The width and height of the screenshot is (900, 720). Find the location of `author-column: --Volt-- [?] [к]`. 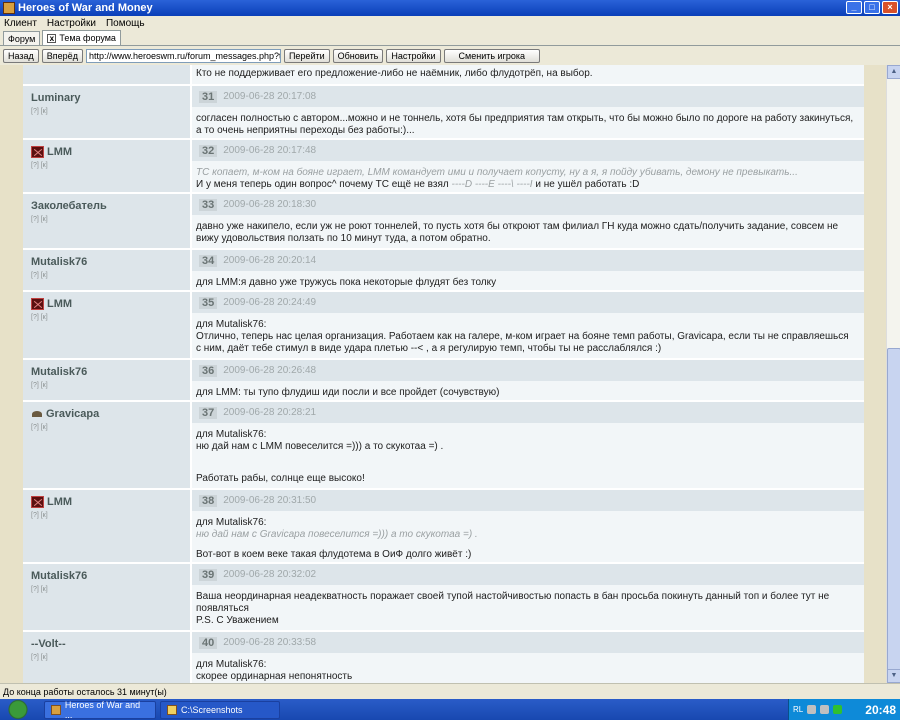

author-column: --Volt-- [?] [к] is located at coordinates (106, 657).